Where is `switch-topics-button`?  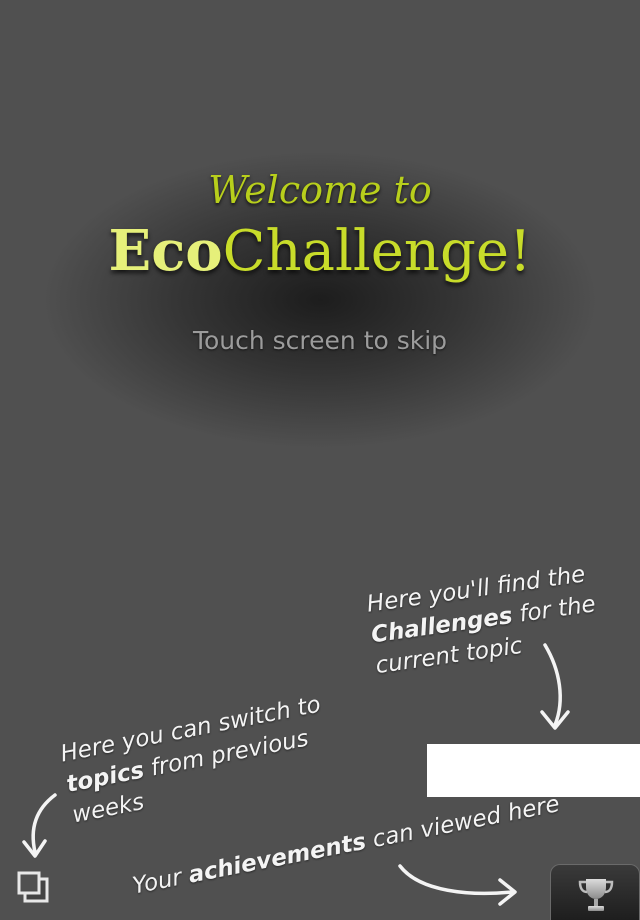
switch-topics-button is located at coordinates (33, 887).